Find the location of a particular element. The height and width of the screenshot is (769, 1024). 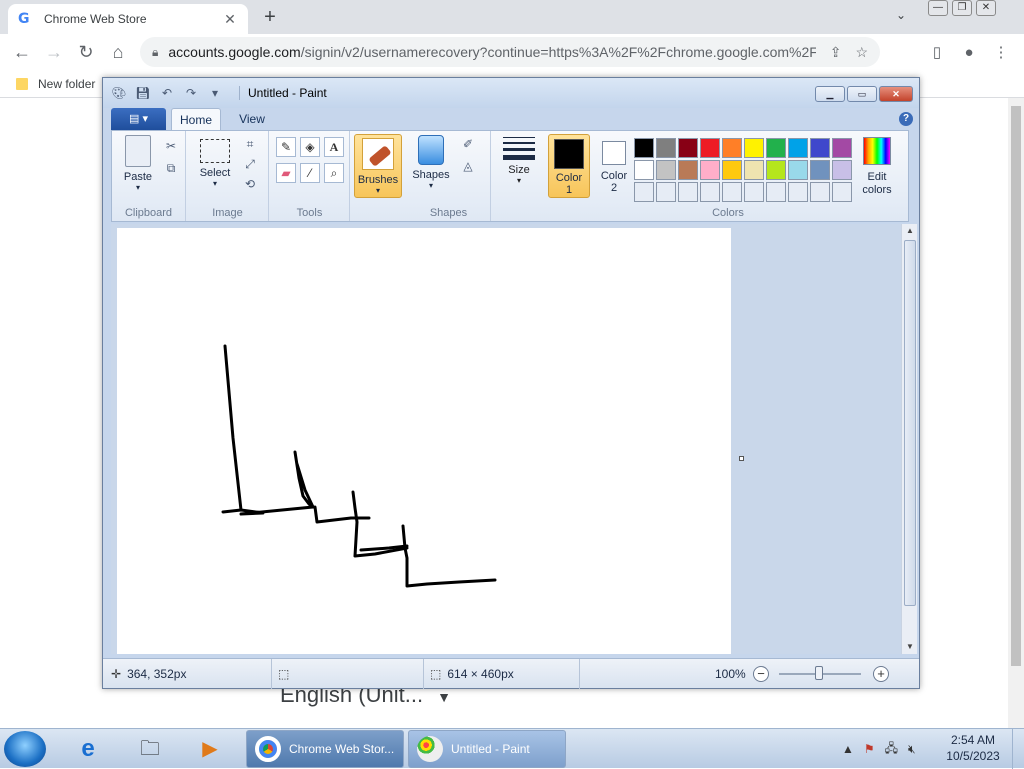

lock-icon: 🔒︎ is located at coordinates (155, 52).